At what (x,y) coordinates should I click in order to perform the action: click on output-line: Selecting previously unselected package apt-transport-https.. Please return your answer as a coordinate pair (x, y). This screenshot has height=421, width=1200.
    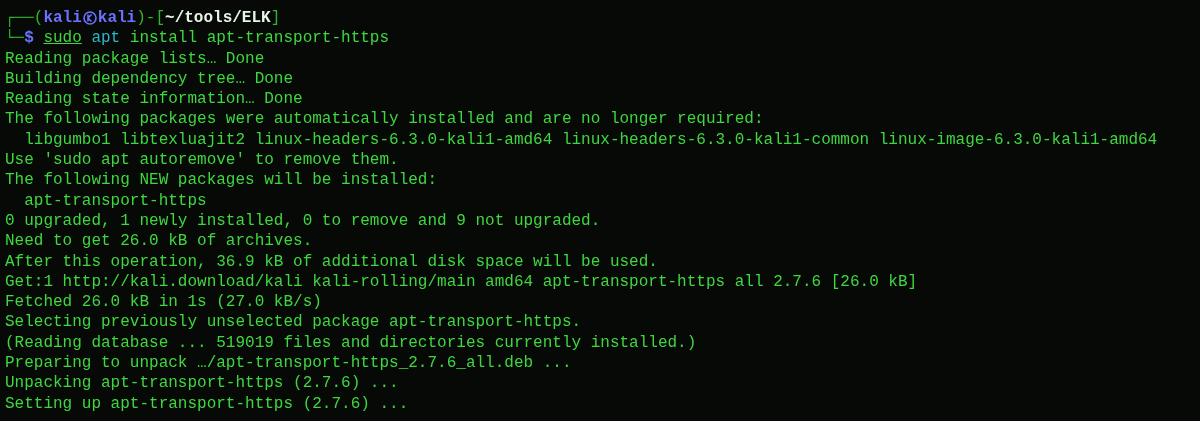
    Looking at the image, I should click on (293, 322).